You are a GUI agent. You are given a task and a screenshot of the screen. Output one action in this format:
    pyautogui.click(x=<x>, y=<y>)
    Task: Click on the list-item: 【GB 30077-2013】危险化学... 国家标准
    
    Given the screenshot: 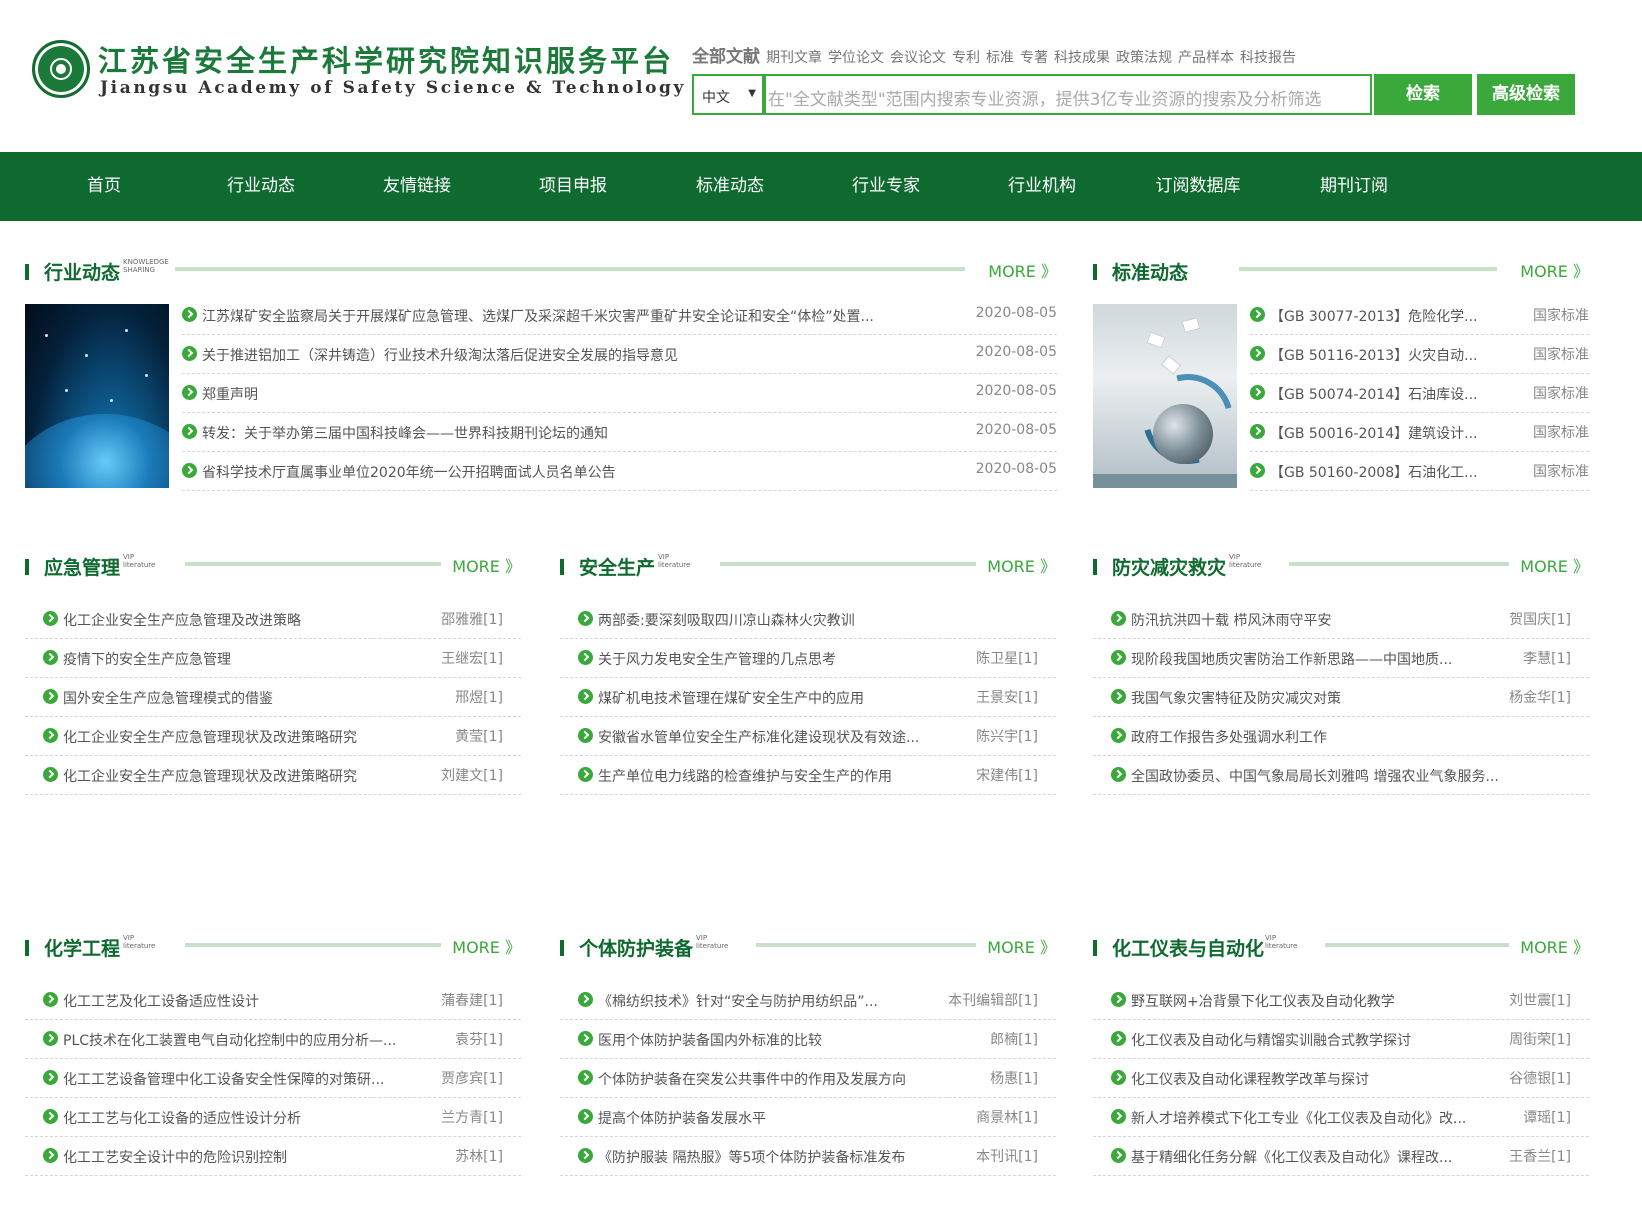 What is the action you would take?
    pyautogui.click(x=1419, y=315)
    